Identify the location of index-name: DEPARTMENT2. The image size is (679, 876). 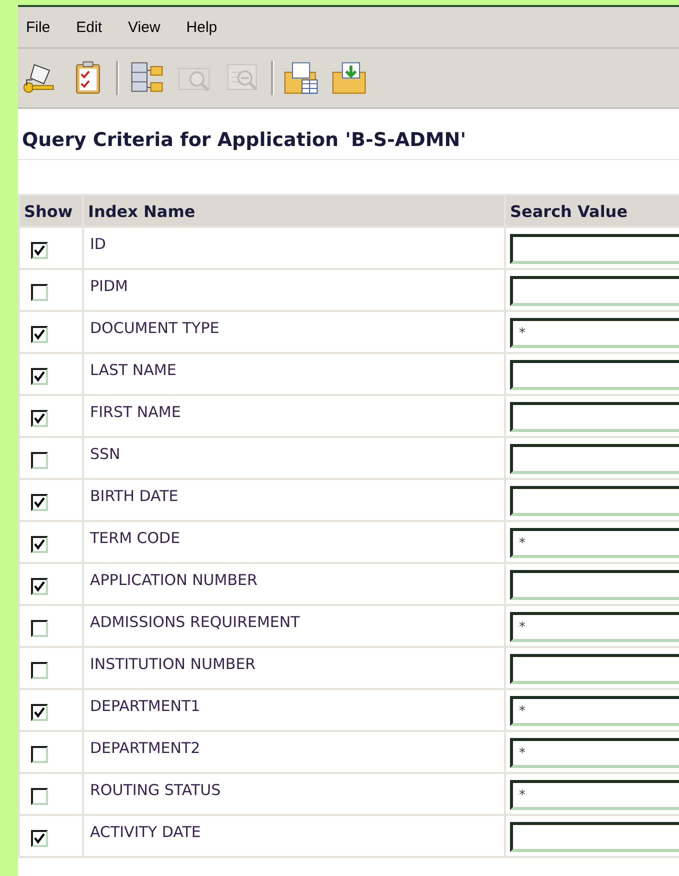
(145, 748).